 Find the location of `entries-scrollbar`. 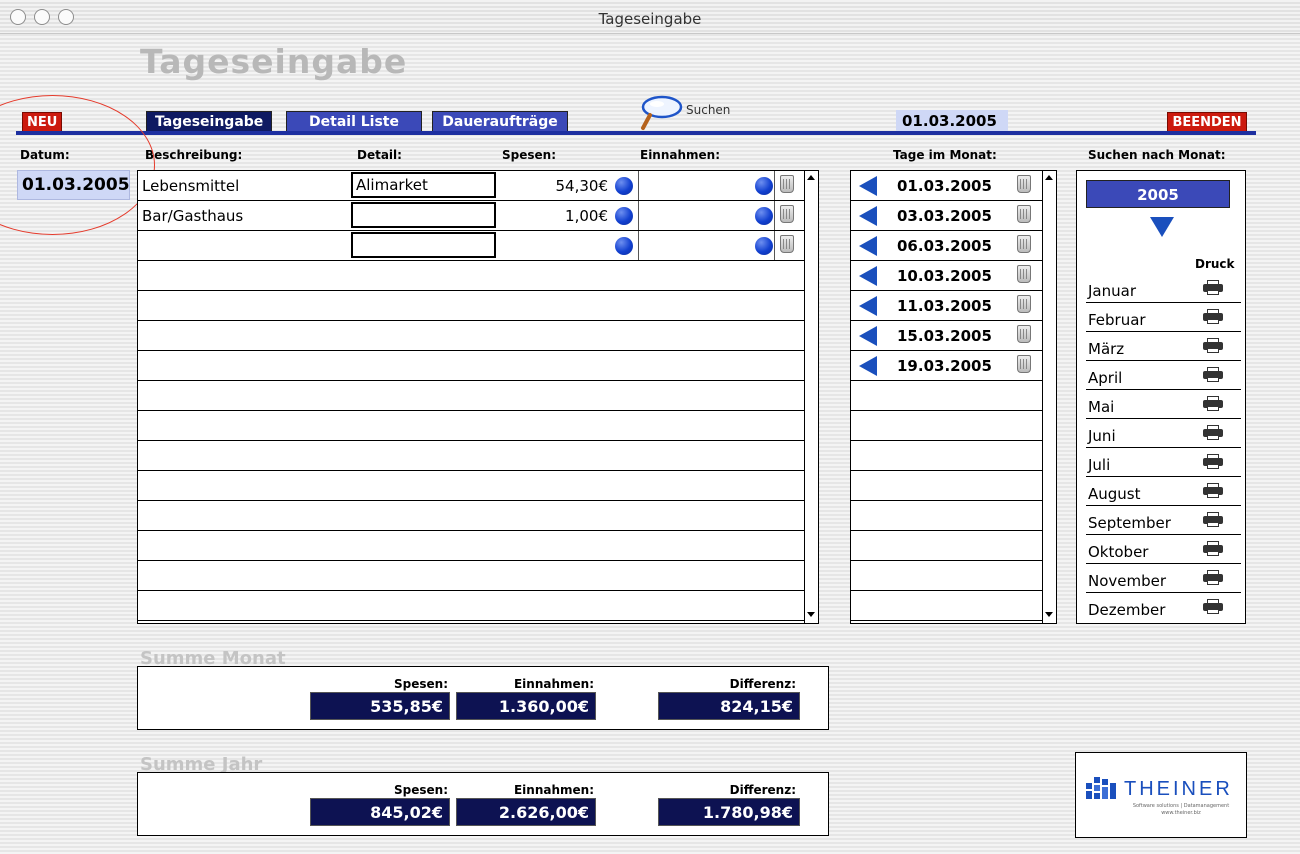

entries-scrollbar is located at coordinates (811, 397).